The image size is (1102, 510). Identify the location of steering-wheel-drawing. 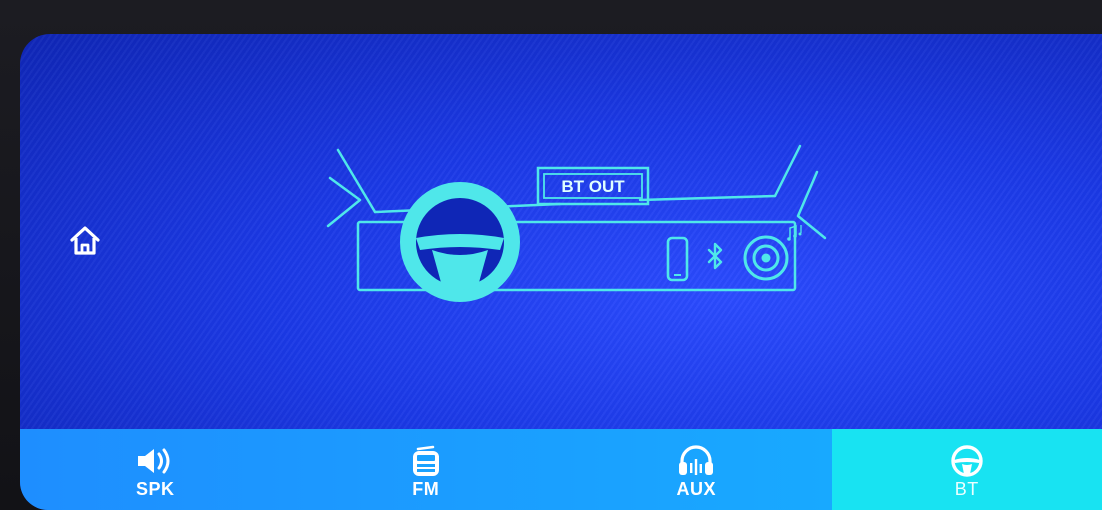
(460, 242).